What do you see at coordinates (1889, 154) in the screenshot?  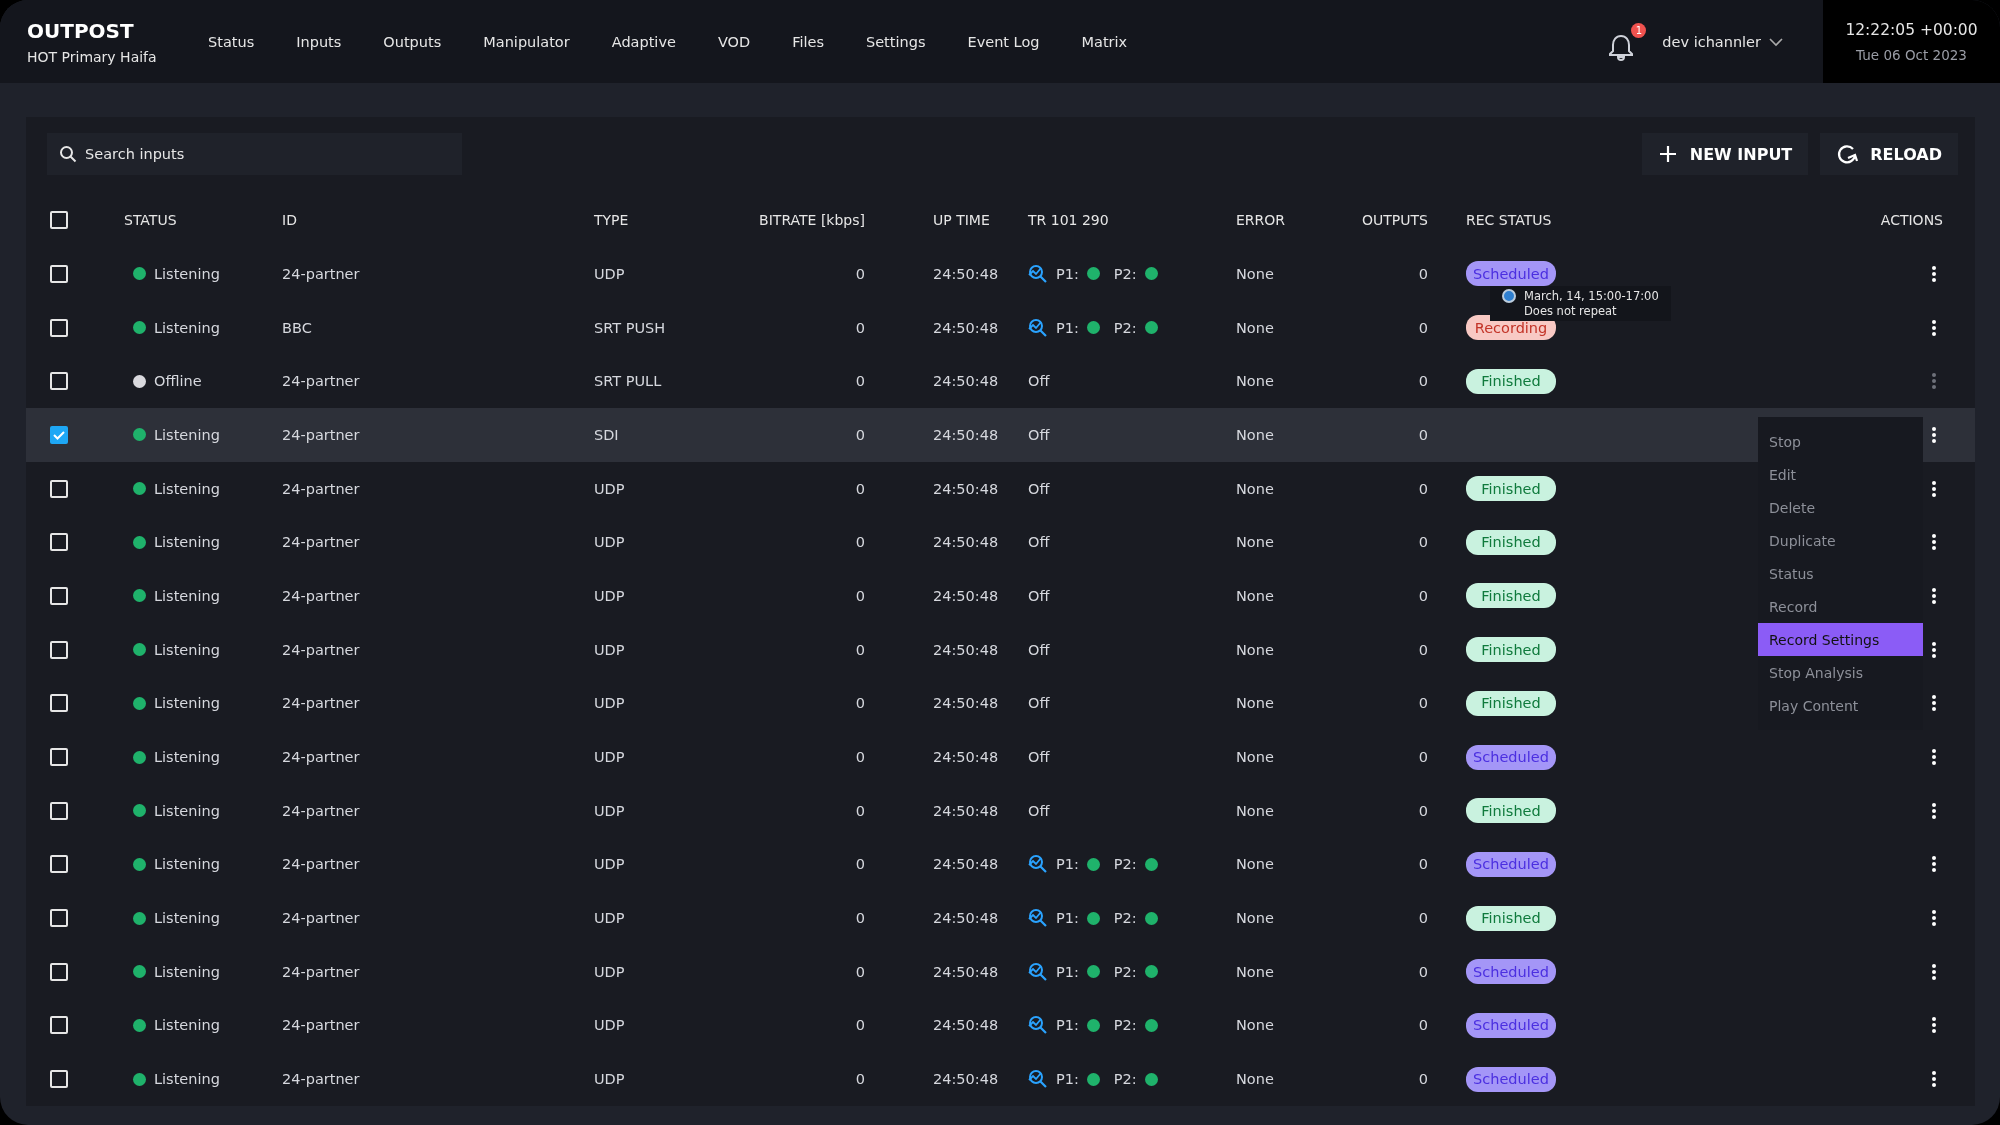 I see `reload-button: RELOAD` at bounding box center [1889, 154].